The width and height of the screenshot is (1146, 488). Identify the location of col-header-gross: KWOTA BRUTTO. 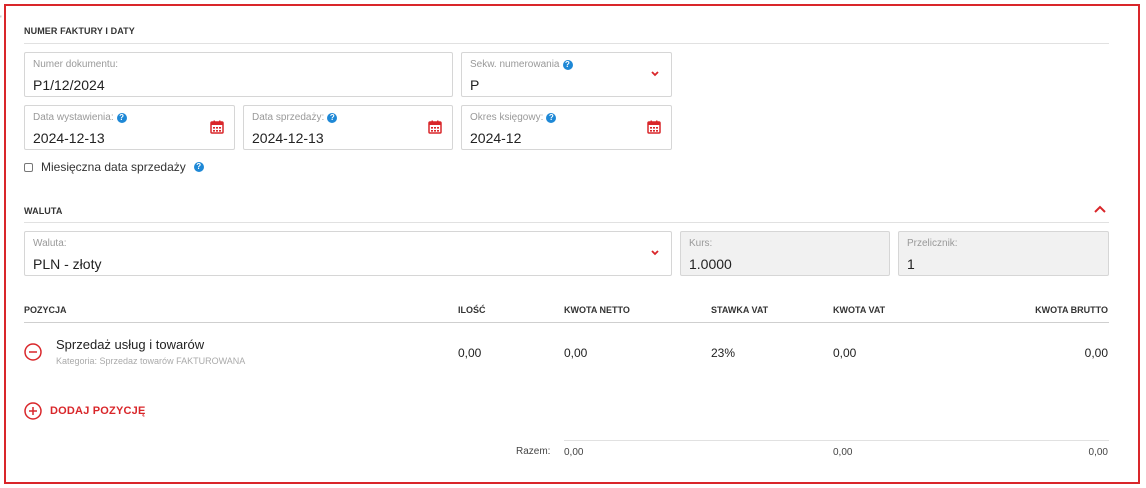
(1071, 310).